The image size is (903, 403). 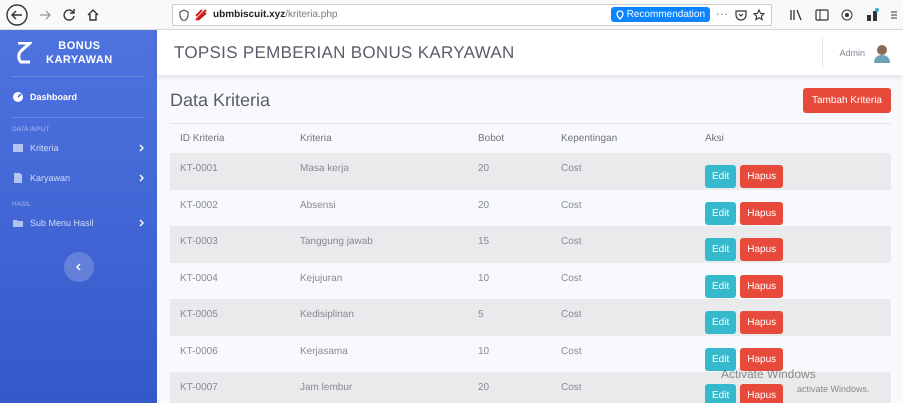 I want to click on table-cell: Kerjasama, so click(x=379, y=354).